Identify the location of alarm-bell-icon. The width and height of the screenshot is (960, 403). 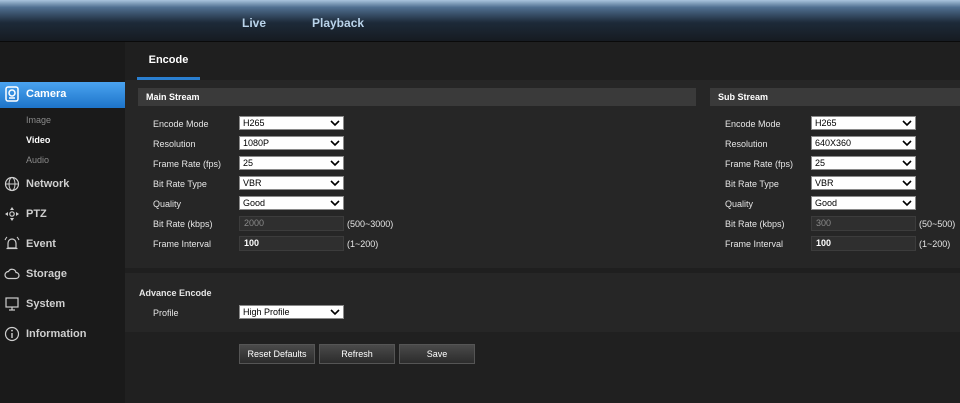
(12, 243).